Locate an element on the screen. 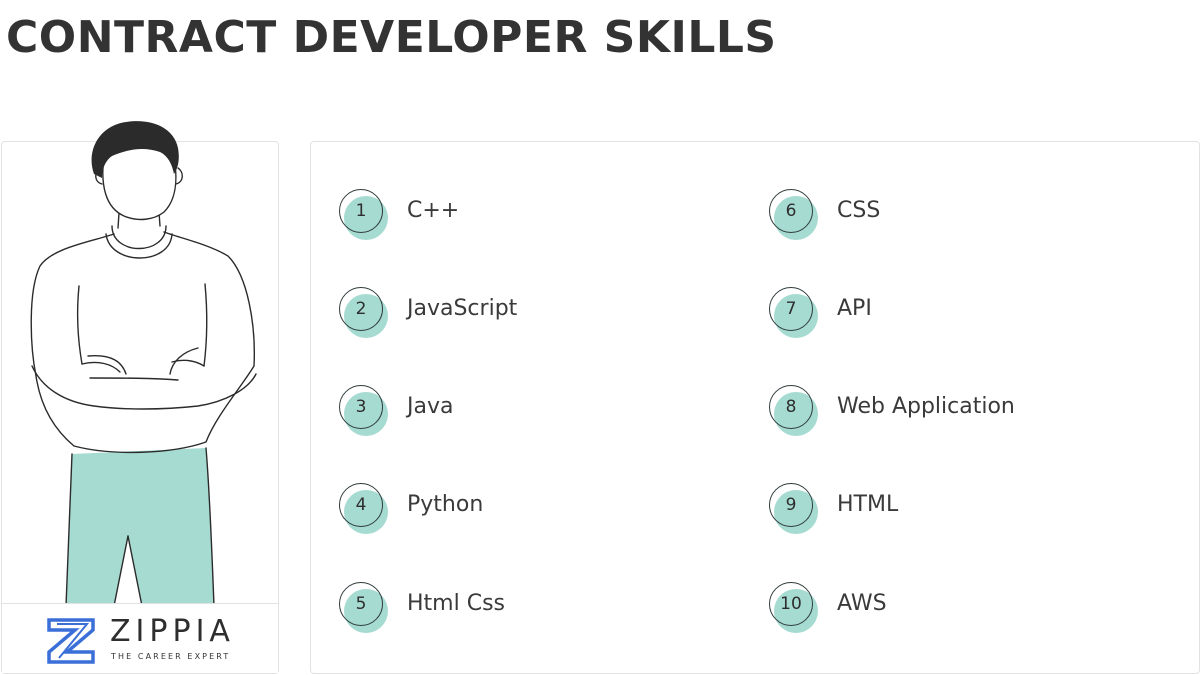  logo-tagline: THE CAREER EXPERT is located at coordinates (171, 656).